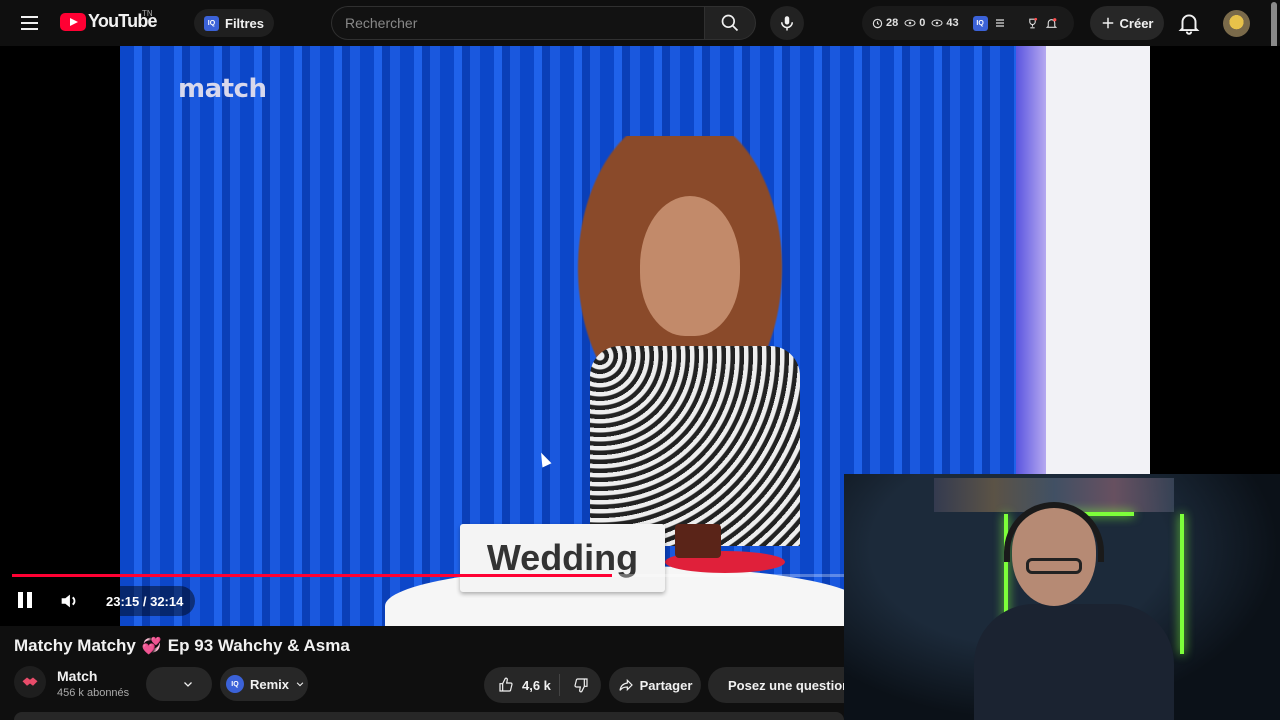 The image size is (1280, 720). Describe the element at coordinates (69, 601) in the screenshot. I see `volume-icon` at that location.